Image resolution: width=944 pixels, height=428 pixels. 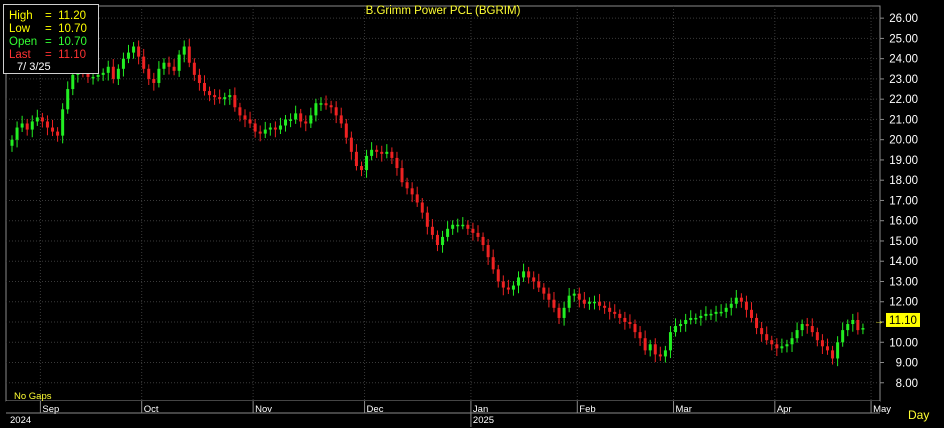 I want to click on y-tick-label: 17.00, so click(x=903, y=201).